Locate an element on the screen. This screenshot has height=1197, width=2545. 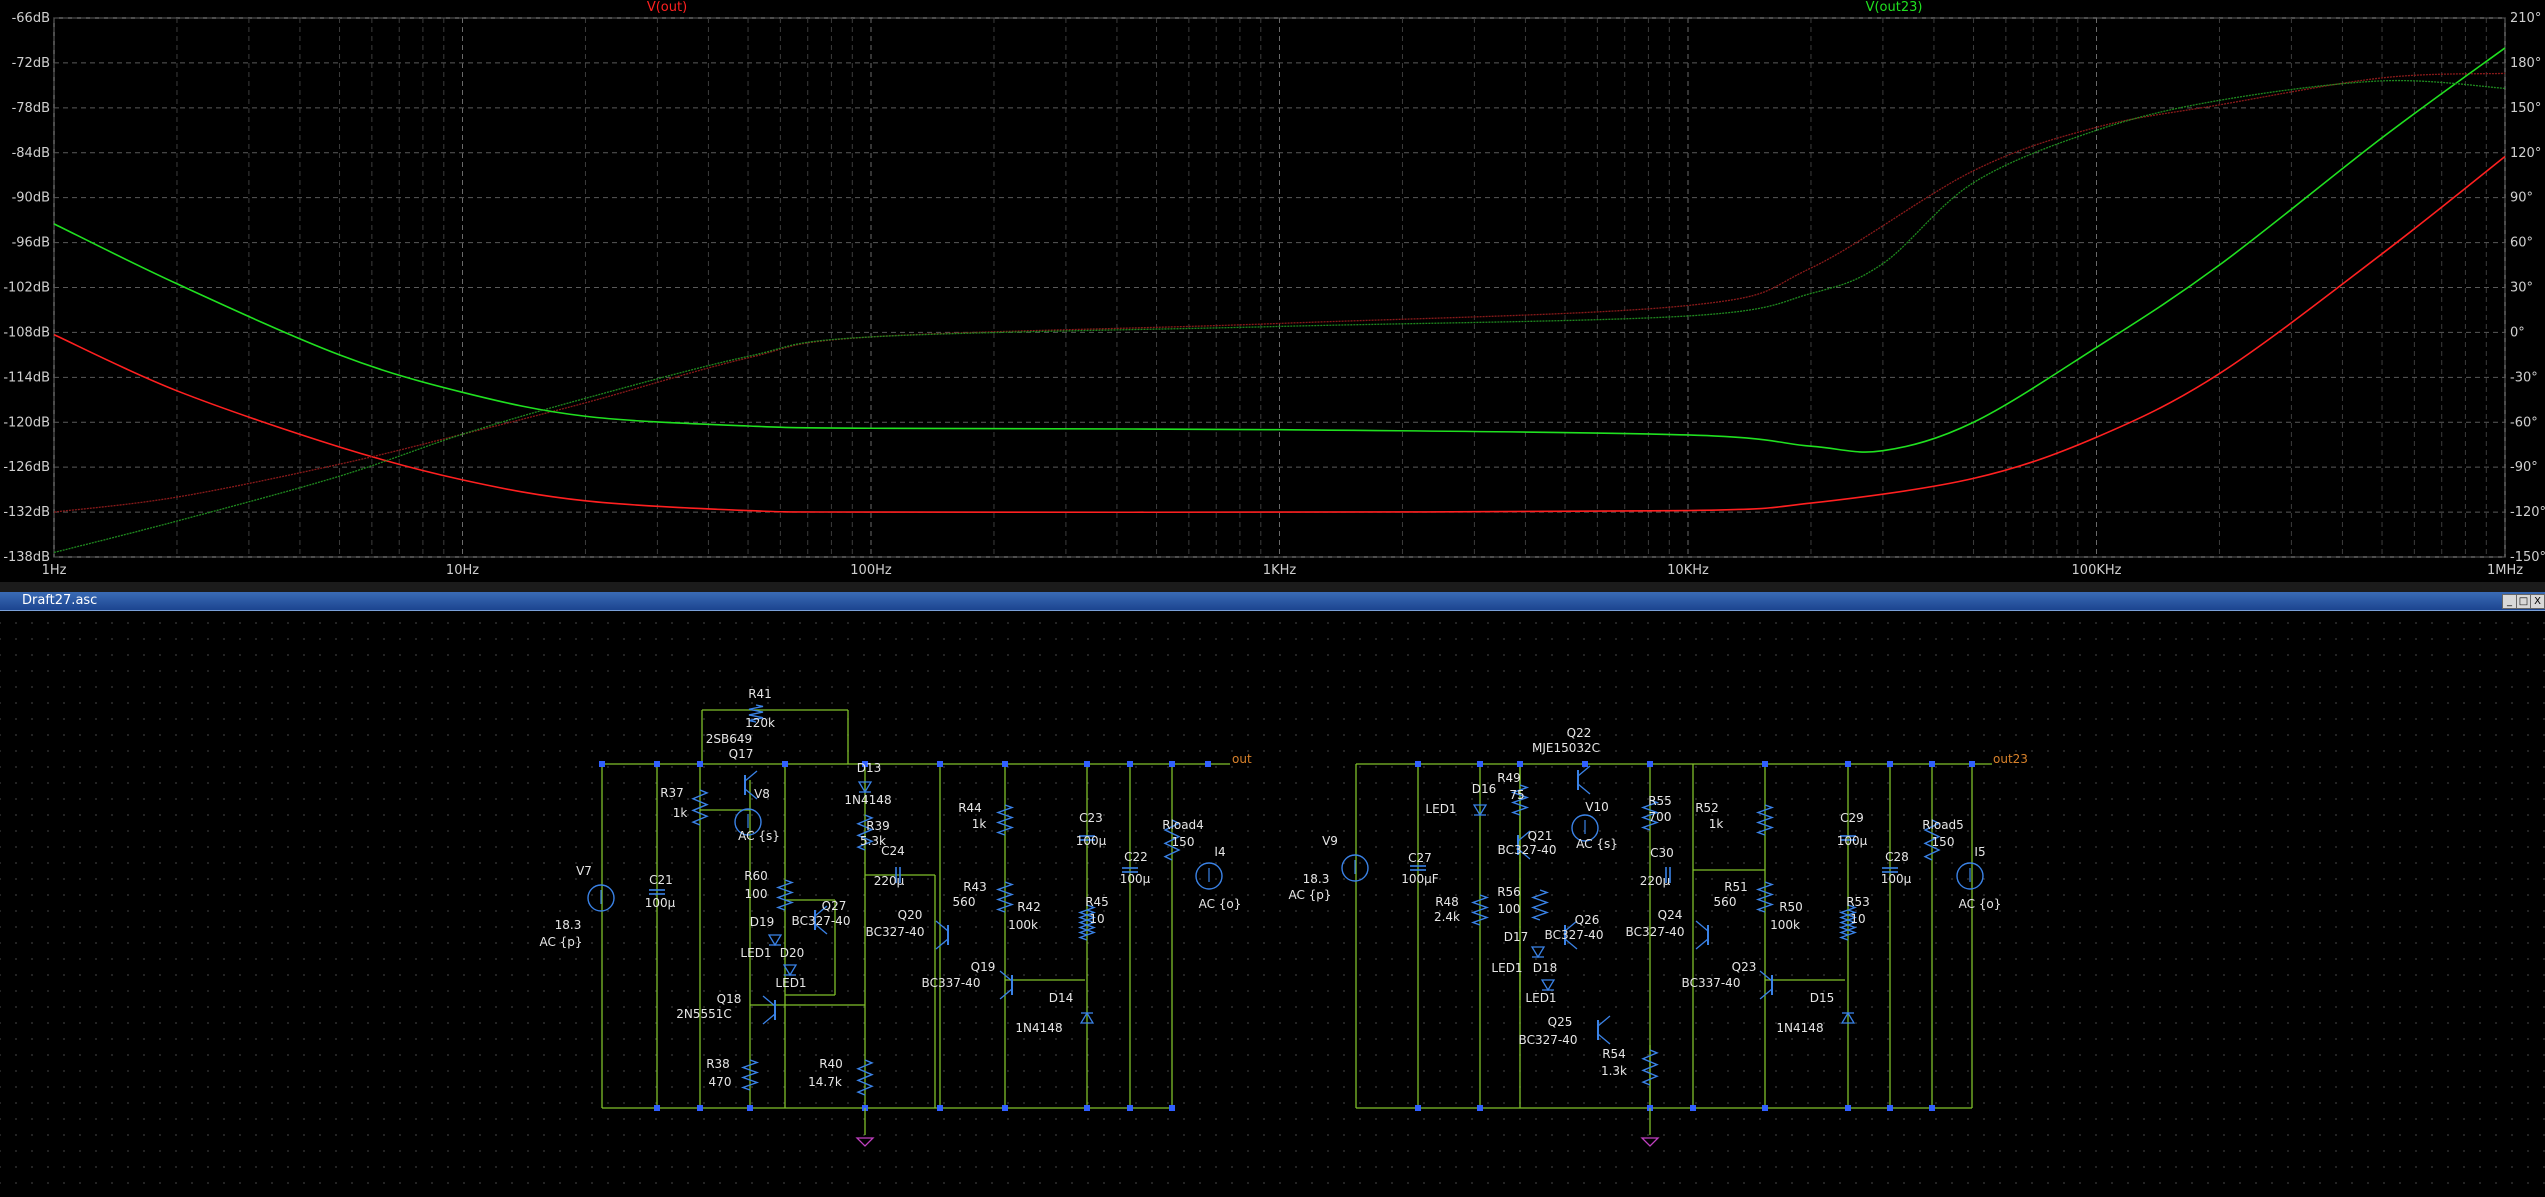
component-label: R38 is located at coordinates (718, 1064).